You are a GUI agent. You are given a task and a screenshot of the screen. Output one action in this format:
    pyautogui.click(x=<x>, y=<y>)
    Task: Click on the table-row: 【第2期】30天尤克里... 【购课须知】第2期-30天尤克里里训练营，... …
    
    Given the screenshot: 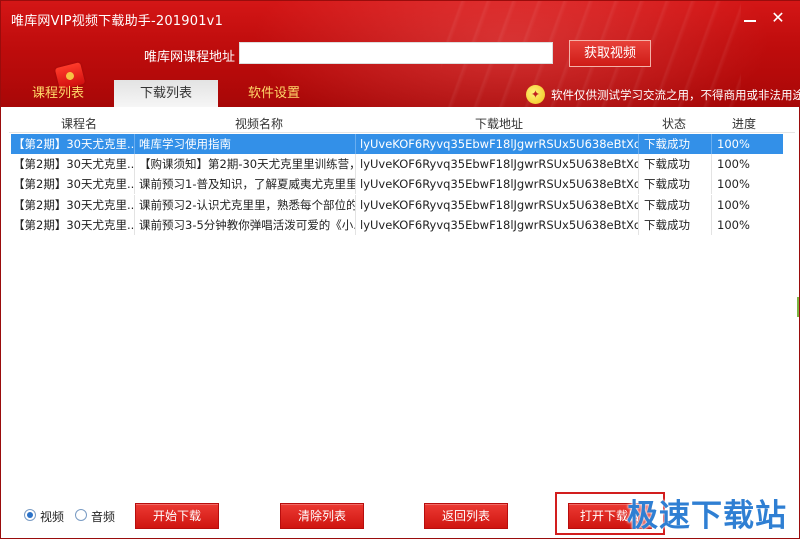 What is the action you would take?
    pyautogui.click(x=397, y=164)
    